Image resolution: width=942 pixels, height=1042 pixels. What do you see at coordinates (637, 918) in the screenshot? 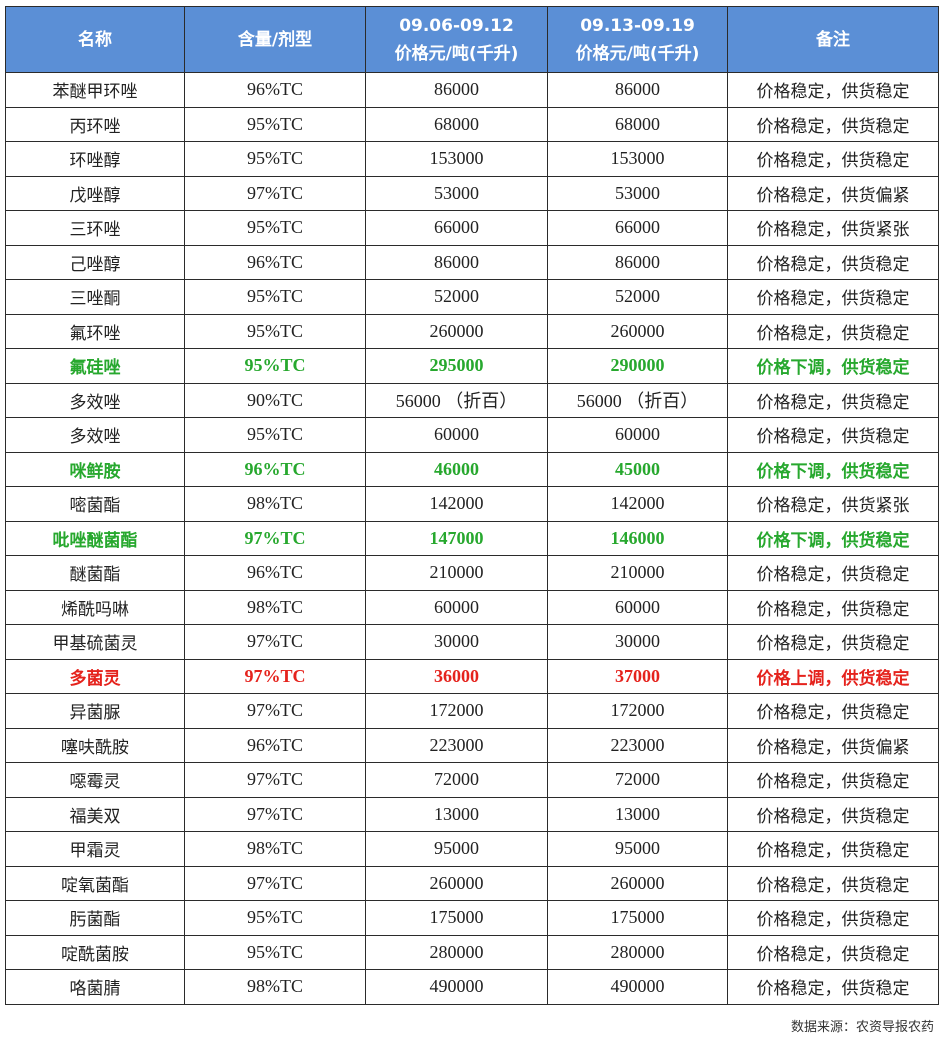
I see `cell-price-week2: 175000` at bounding box center [637, 918].